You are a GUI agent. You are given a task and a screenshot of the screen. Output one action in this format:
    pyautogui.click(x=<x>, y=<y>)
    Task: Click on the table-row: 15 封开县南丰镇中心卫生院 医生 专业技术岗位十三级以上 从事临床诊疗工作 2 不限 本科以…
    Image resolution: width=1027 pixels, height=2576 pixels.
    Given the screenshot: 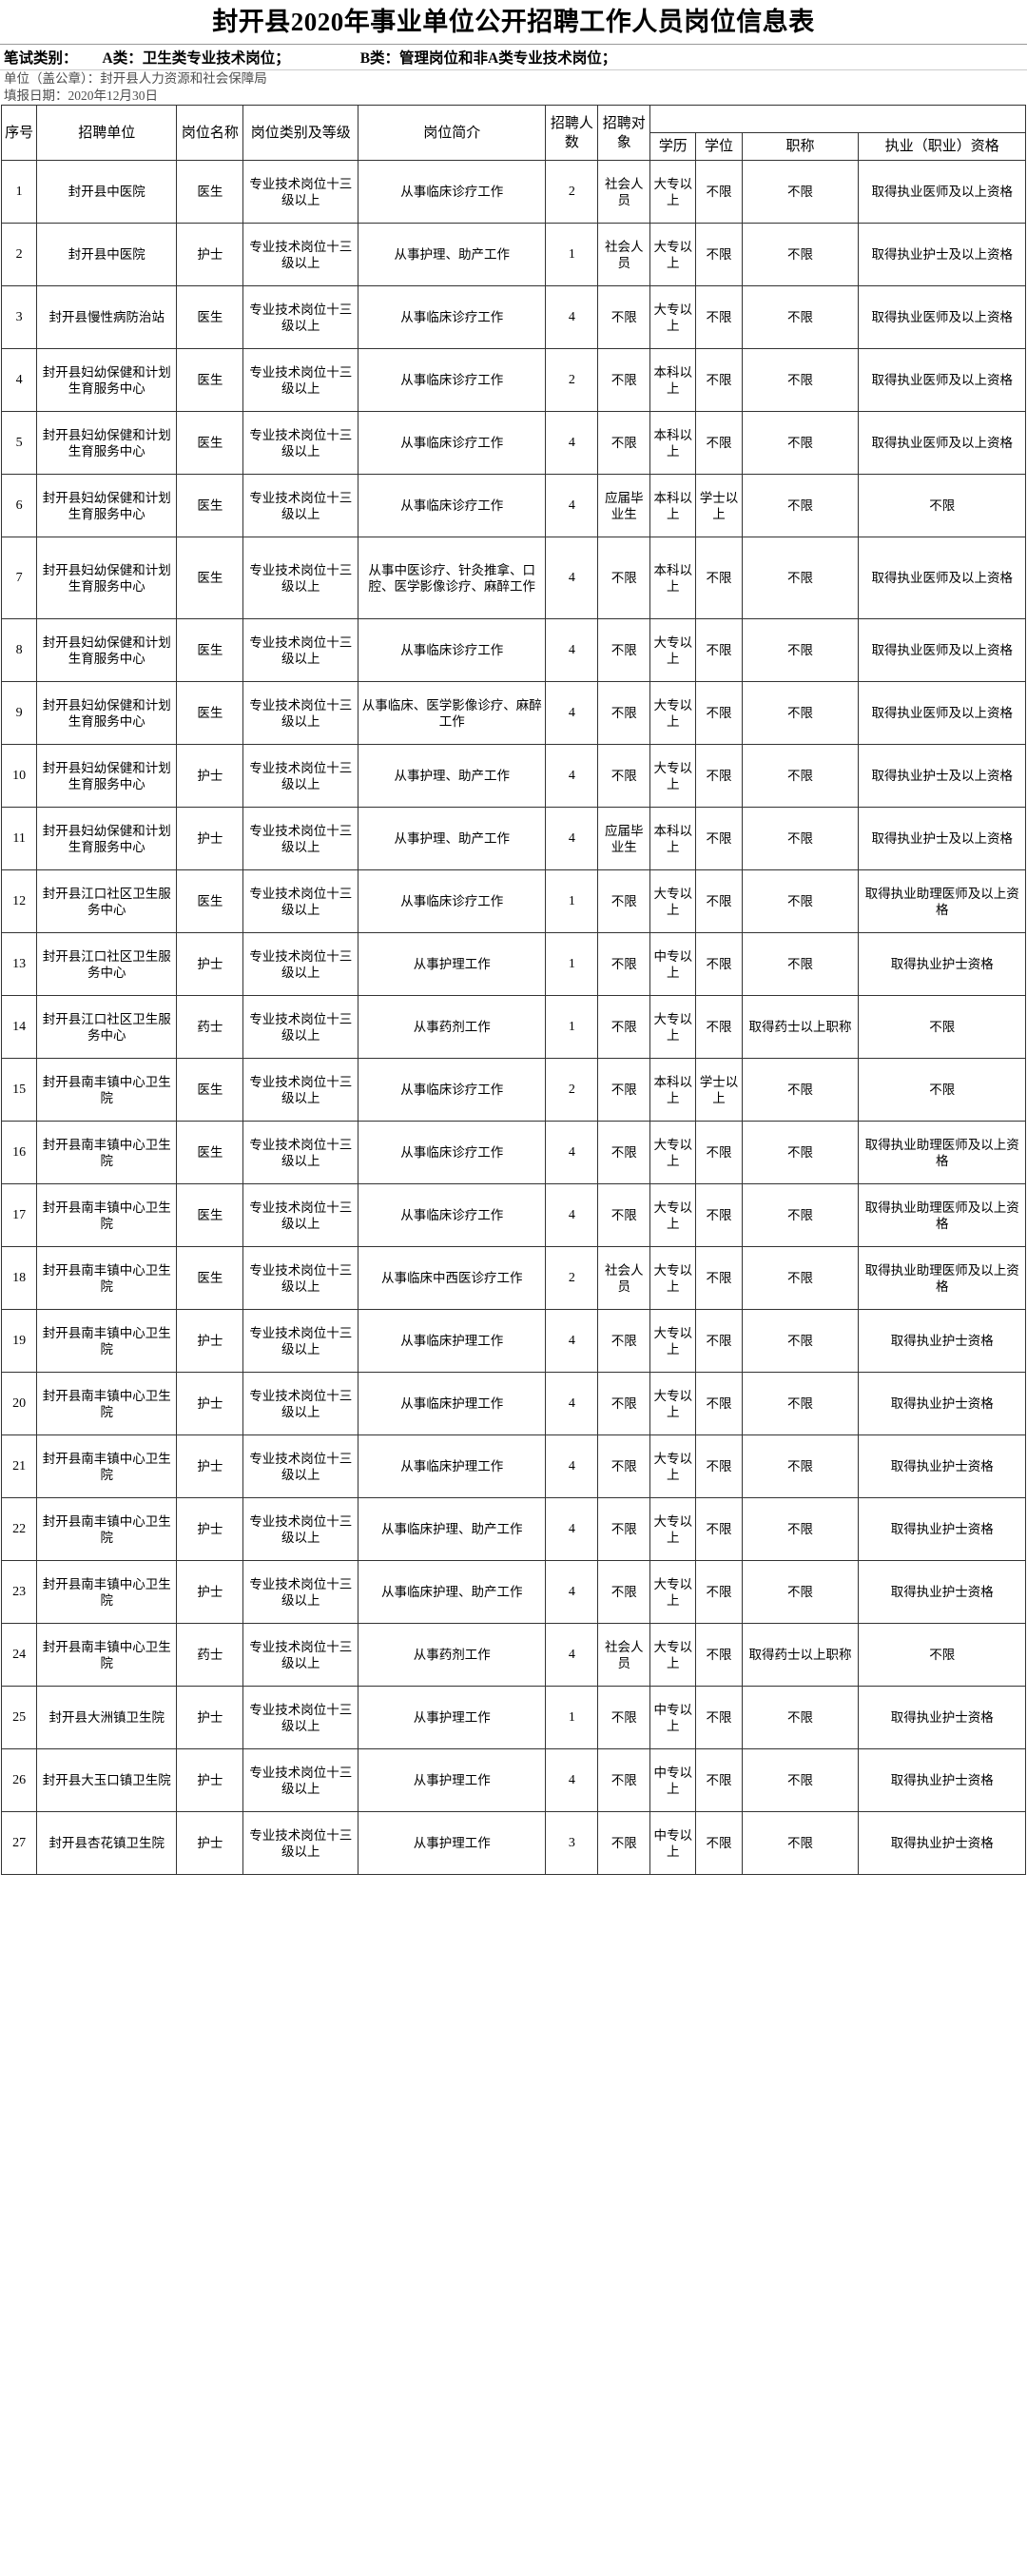 What is the action you would take?
    pyautogui.click(x=513, y=1090)
    